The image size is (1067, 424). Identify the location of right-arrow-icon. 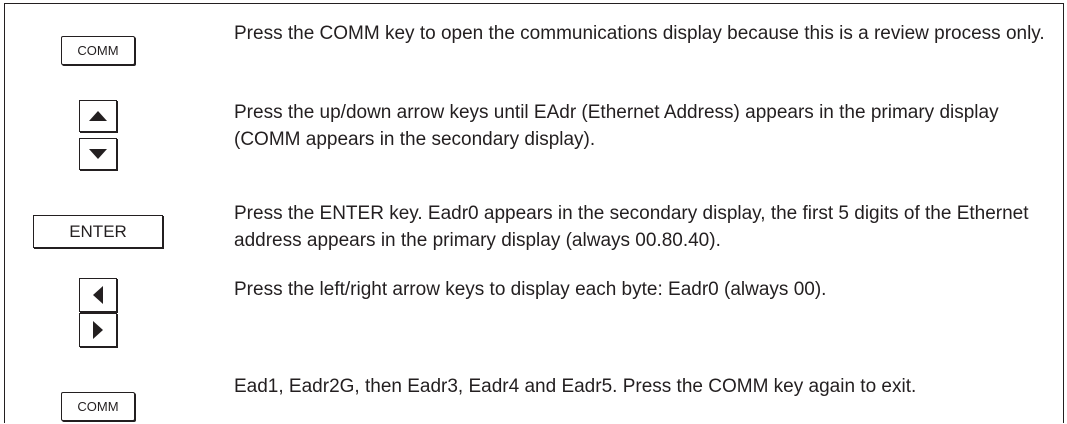
(98, 330).